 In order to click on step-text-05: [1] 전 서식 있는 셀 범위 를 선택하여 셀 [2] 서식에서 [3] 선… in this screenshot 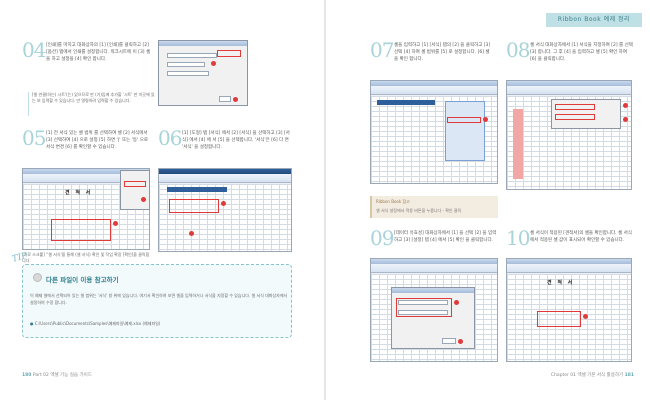, I will do `click(97, 140)`.